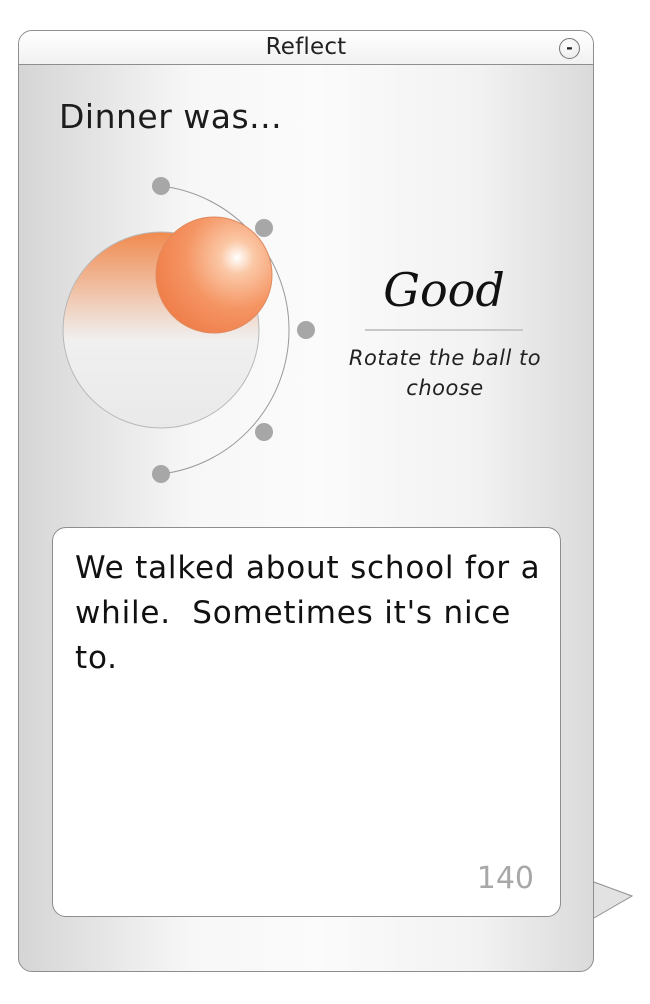 This screenshot has width=650, height=1004. I want to click on rating-ball, so click(214, 275).